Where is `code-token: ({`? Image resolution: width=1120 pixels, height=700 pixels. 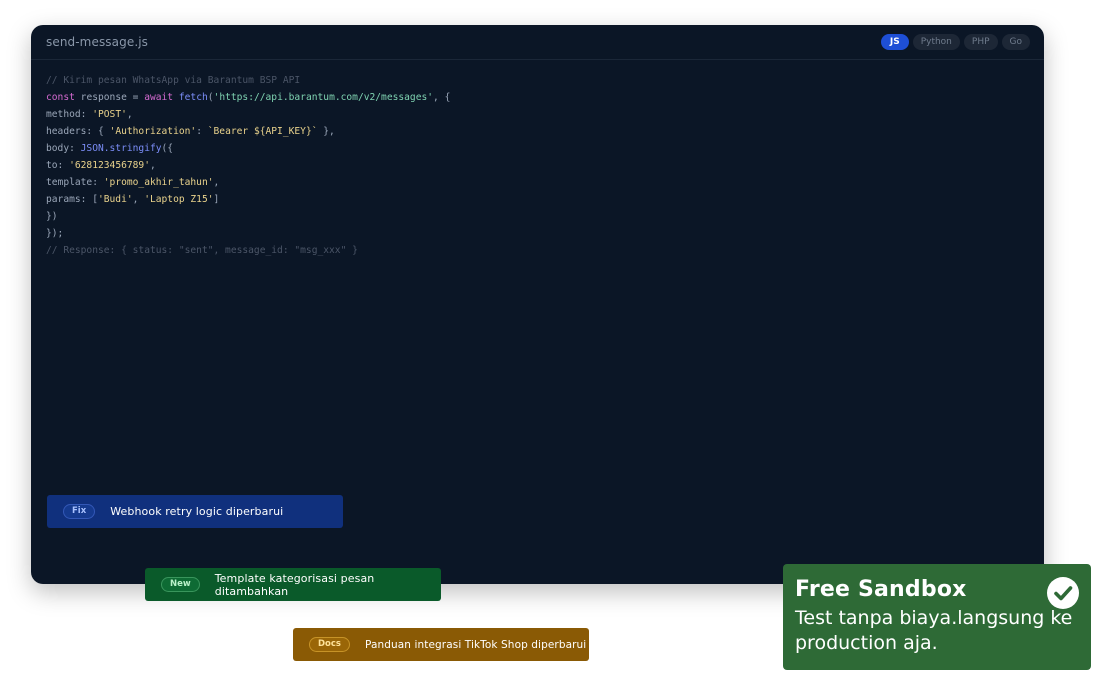
code-token: ({ is located at coordinates (167, 148).